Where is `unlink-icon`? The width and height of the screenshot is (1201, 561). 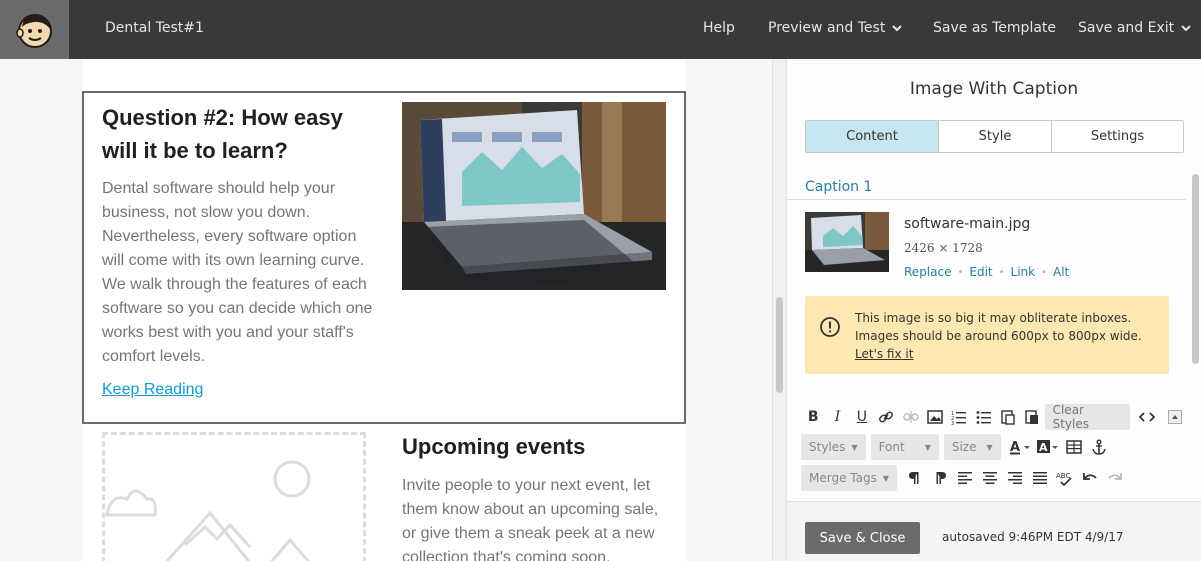
unlink-icon is located at coordinates (910, 417).